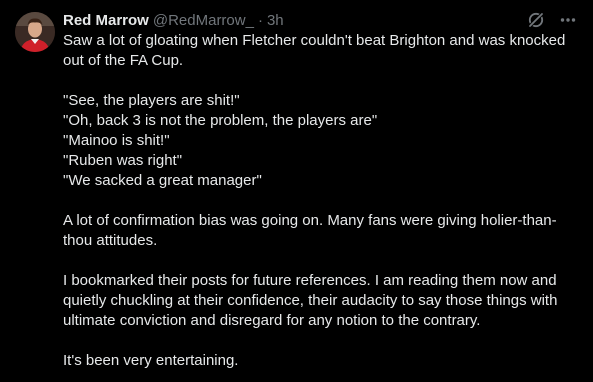 This screenshot has height=382, width=593. What do you see at coordinates (116, 140) in the screenshot?
I see `text-line: "Mainoo is shit!"` at bounding box center [116, 140].